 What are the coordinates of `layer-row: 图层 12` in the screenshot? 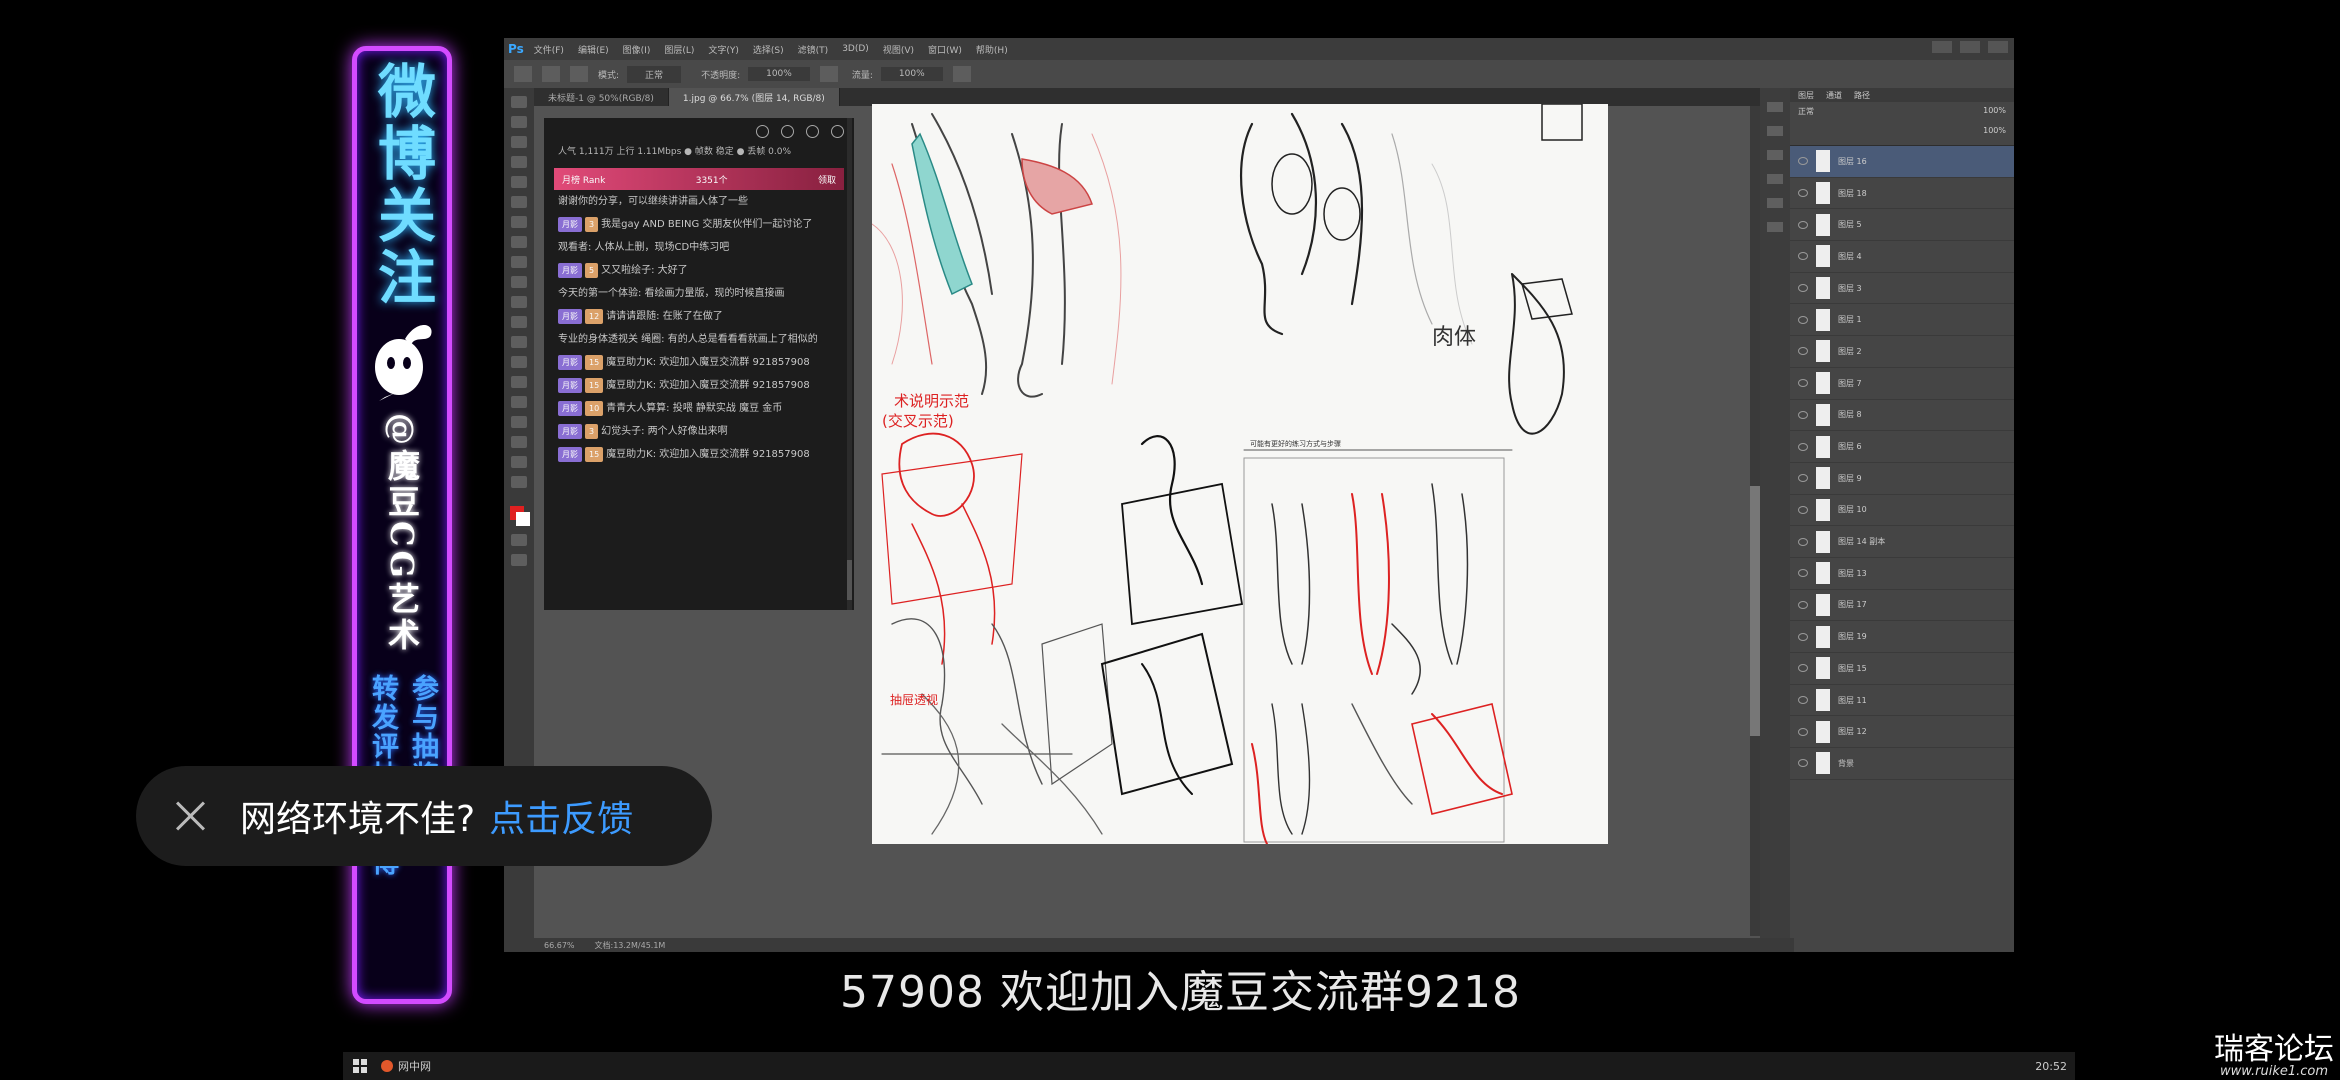 It's located at (1902, 732).